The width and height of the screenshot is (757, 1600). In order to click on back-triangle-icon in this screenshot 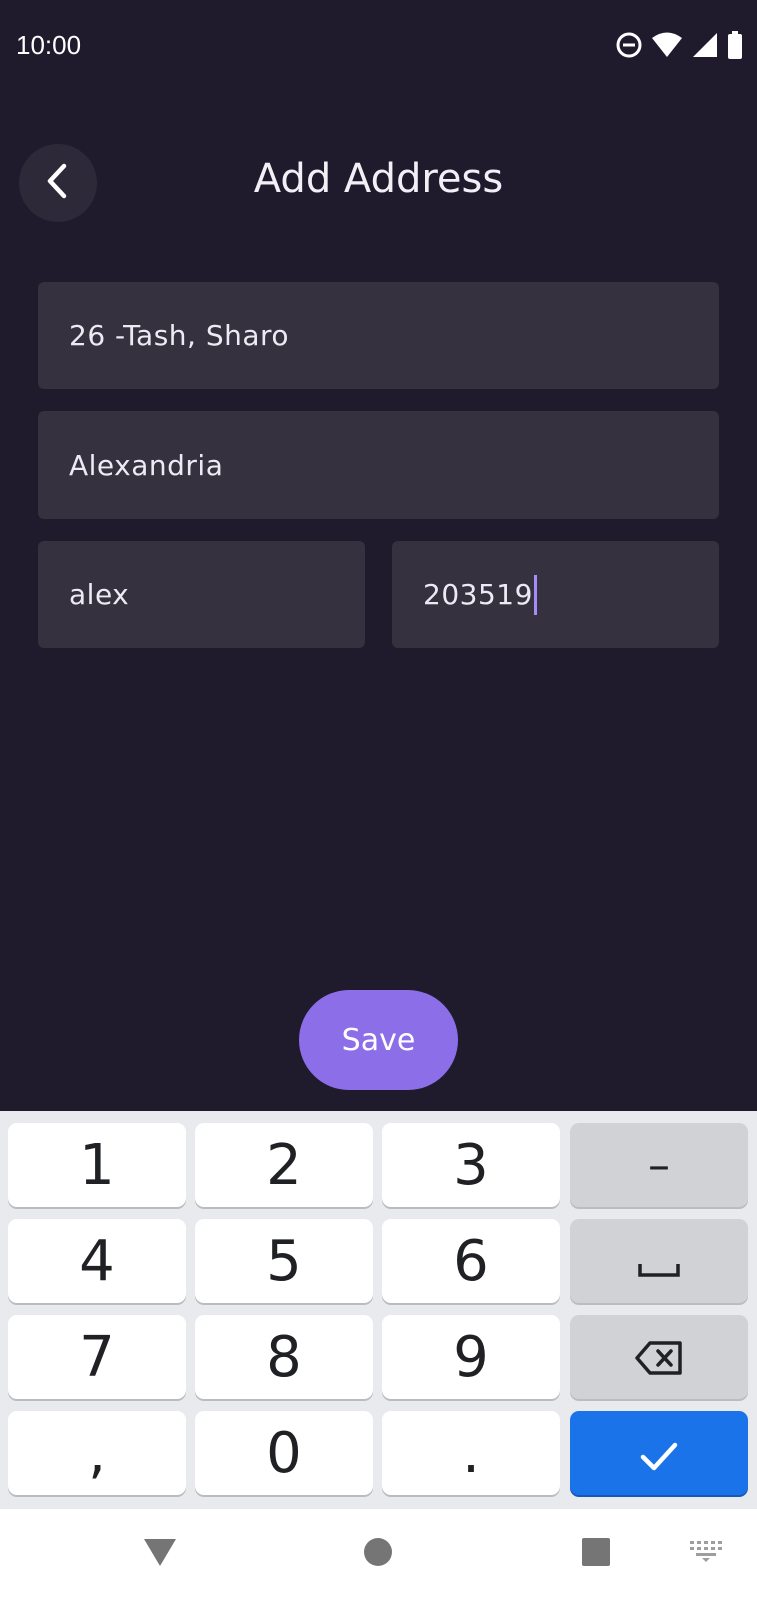, I will do `click(160, 1555)`.